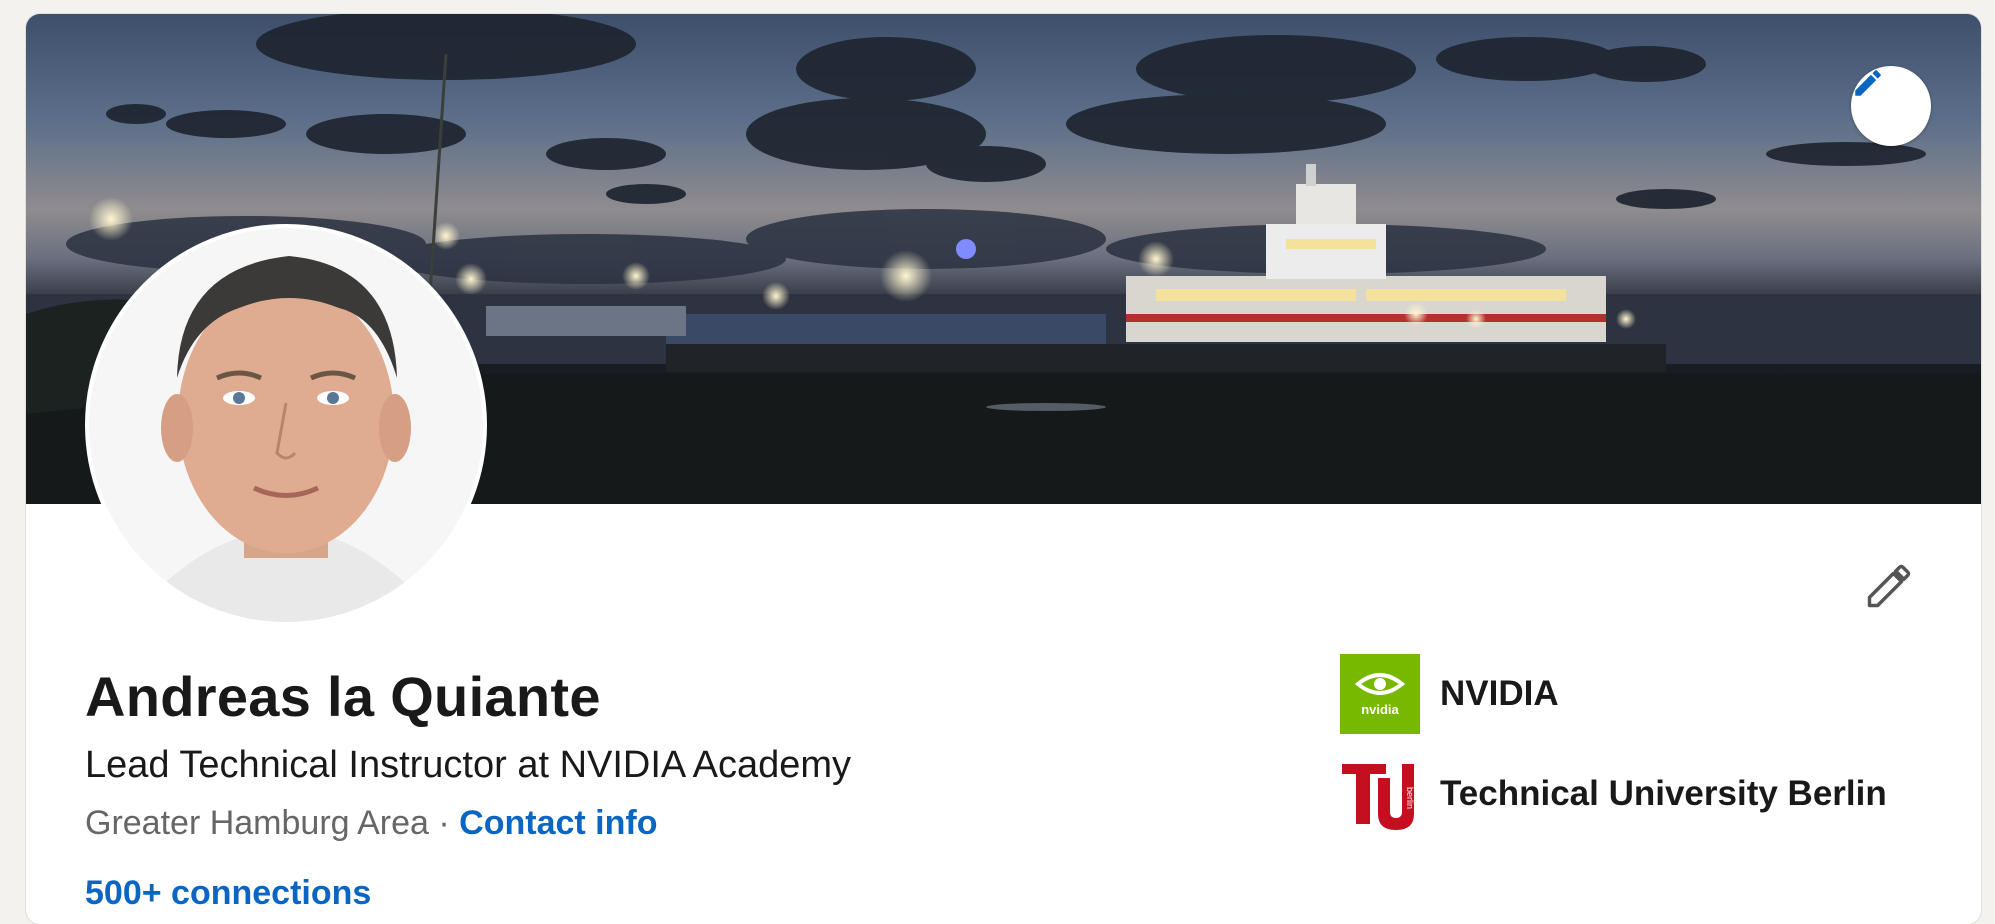  I want to click on connections-count: 500+ connections, so click(228, 893).